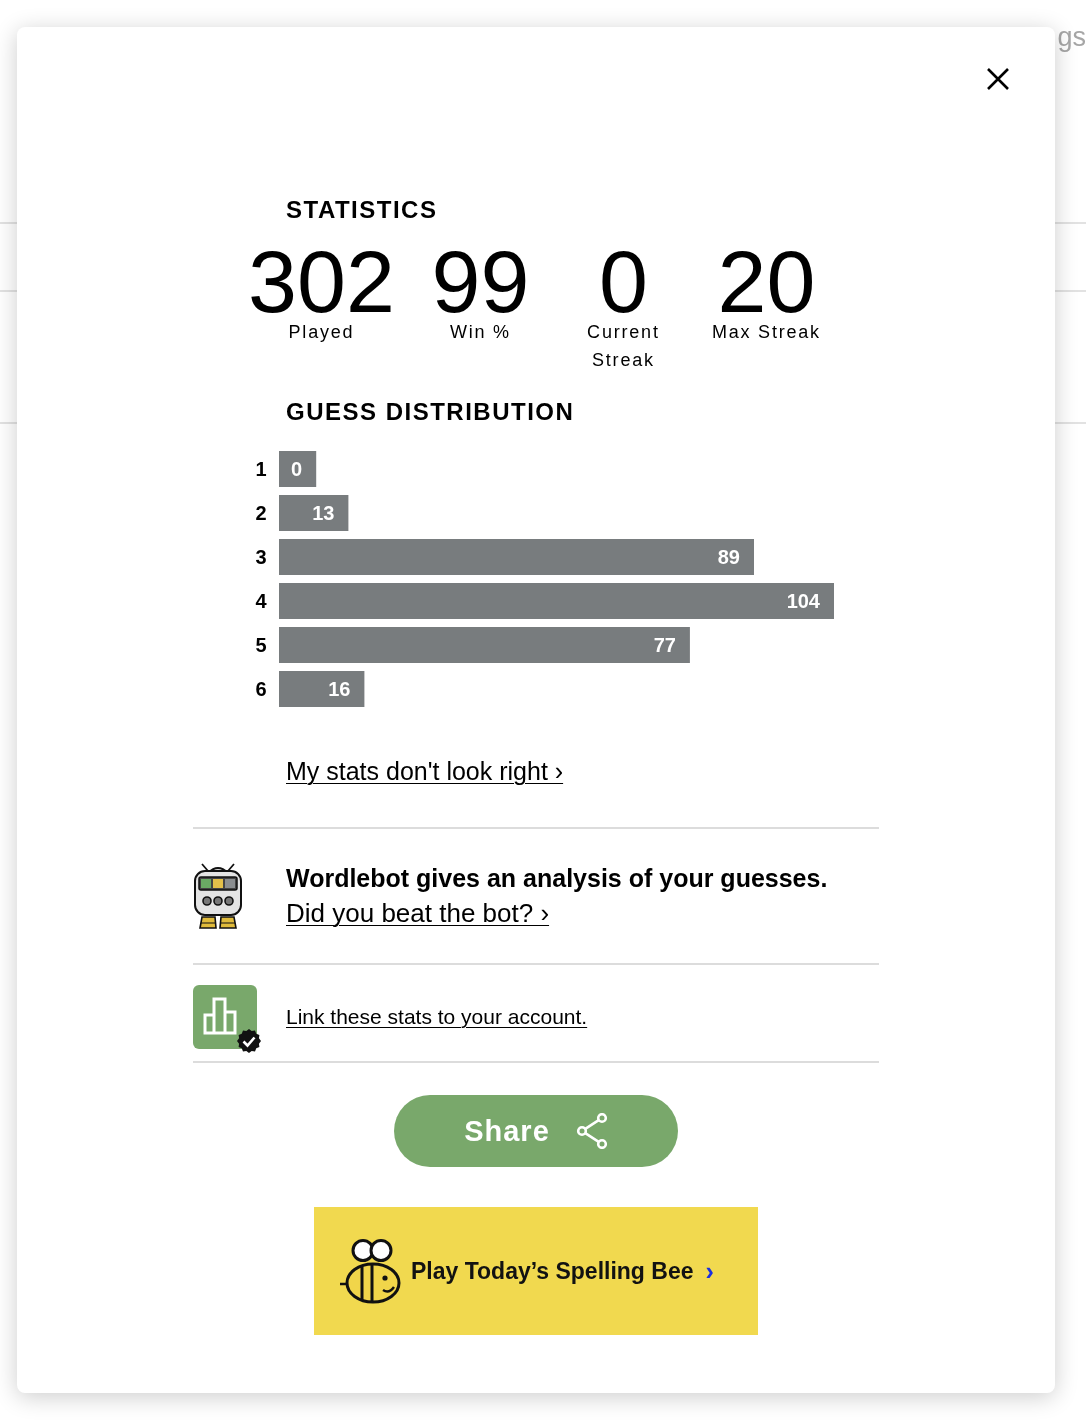 This screenshot has width=1086, height=1428. I want to click on guess-number-label: 4, so click(261, 601).